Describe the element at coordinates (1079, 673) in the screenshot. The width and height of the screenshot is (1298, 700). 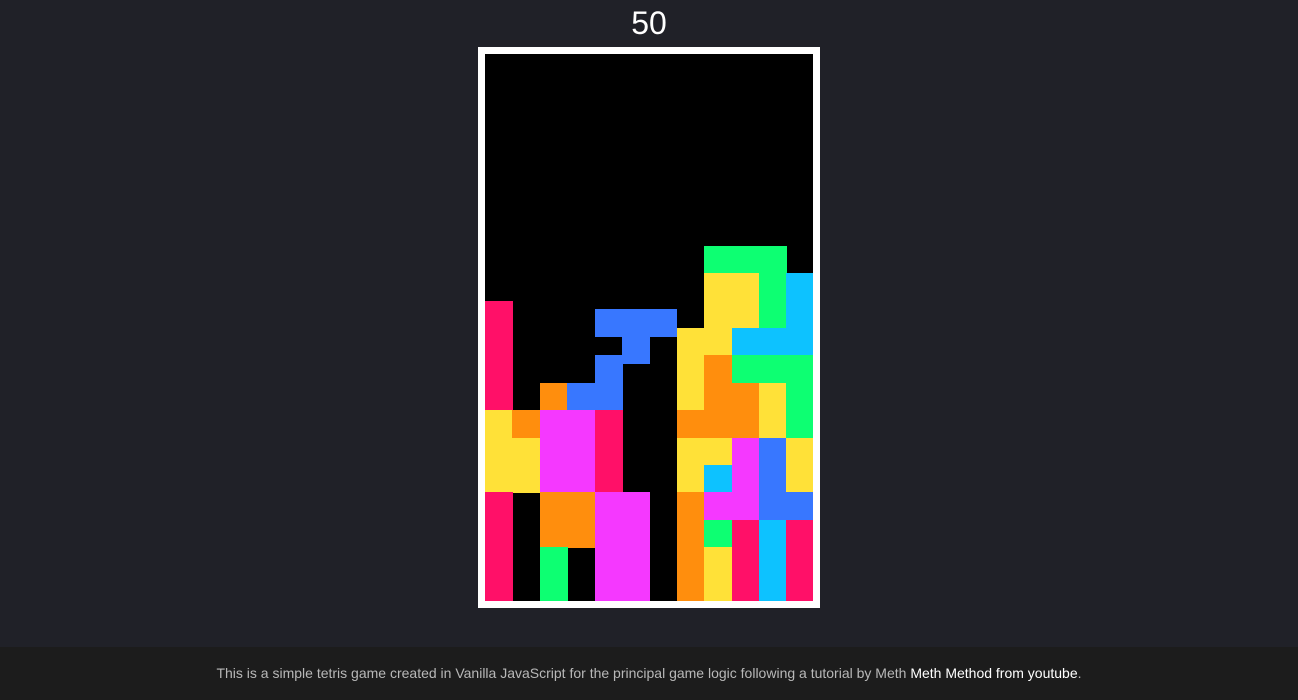
I see `footer-suffix: .` at that location.